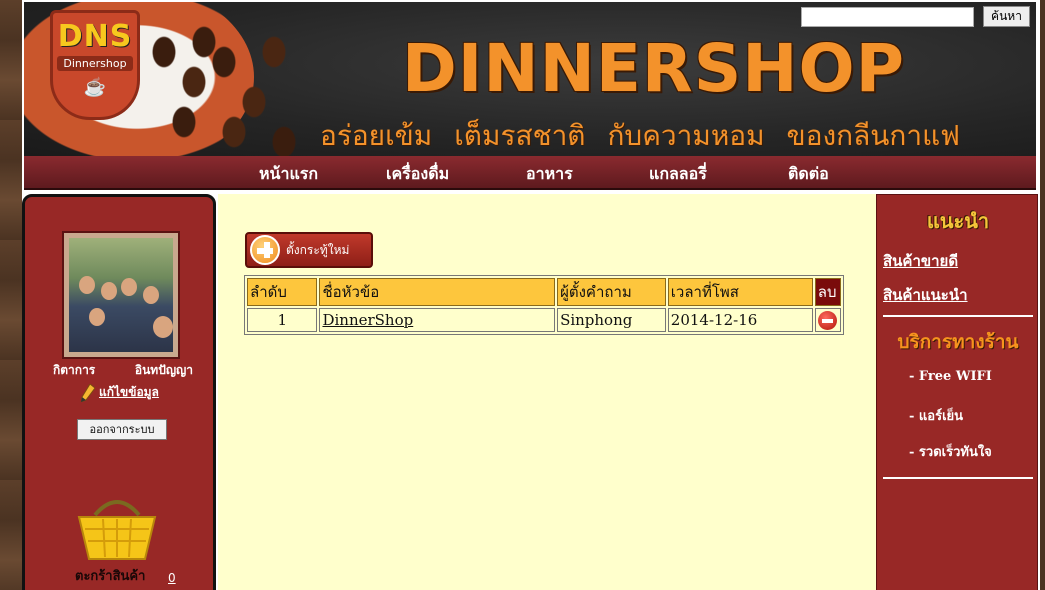 The height and width of the screenshot is (590, 1045). What do you see at coordinates (95, 87) in the screenshot?
I see `coffee-cup-icon: ☕` at bounding box center [95, 87].